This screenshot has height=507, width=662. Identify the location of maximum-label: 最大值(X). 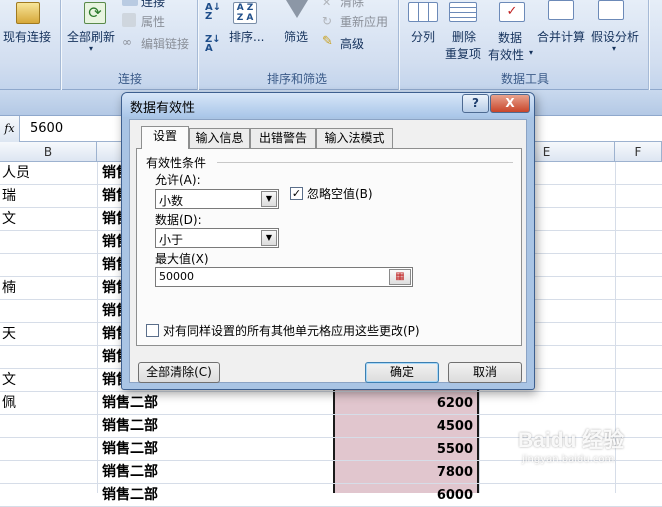
(182, 259).